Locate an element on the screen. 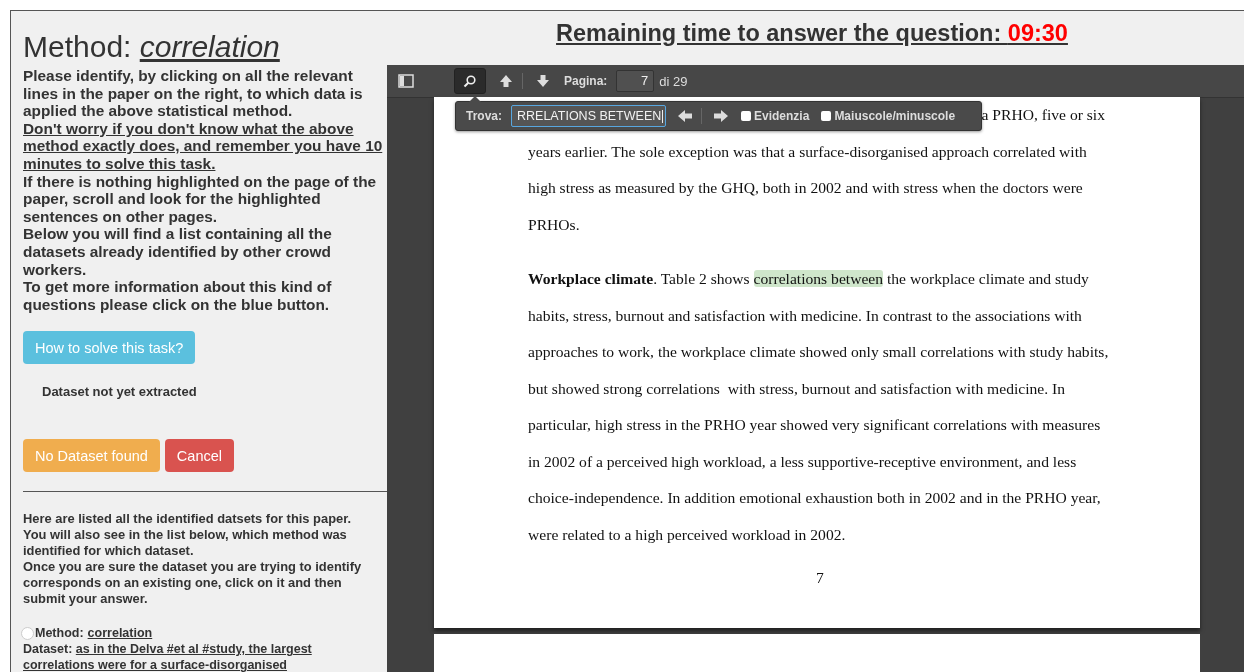 This screenshot has height=672, width=1244. radio-button is located at coordinates (27, 633).